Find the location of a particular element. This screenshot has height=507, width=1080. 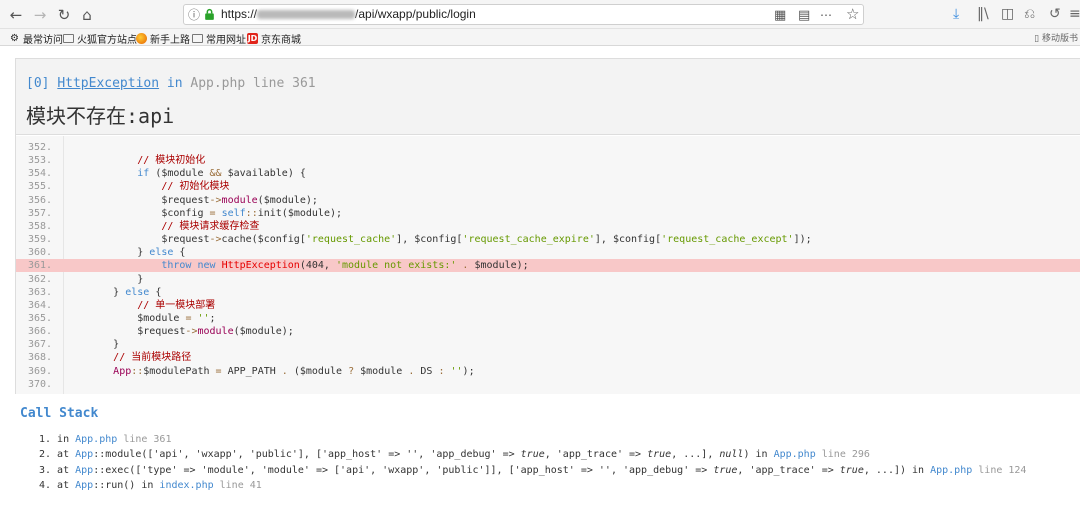

back-icon: ← is located at coordinates (16, 15).